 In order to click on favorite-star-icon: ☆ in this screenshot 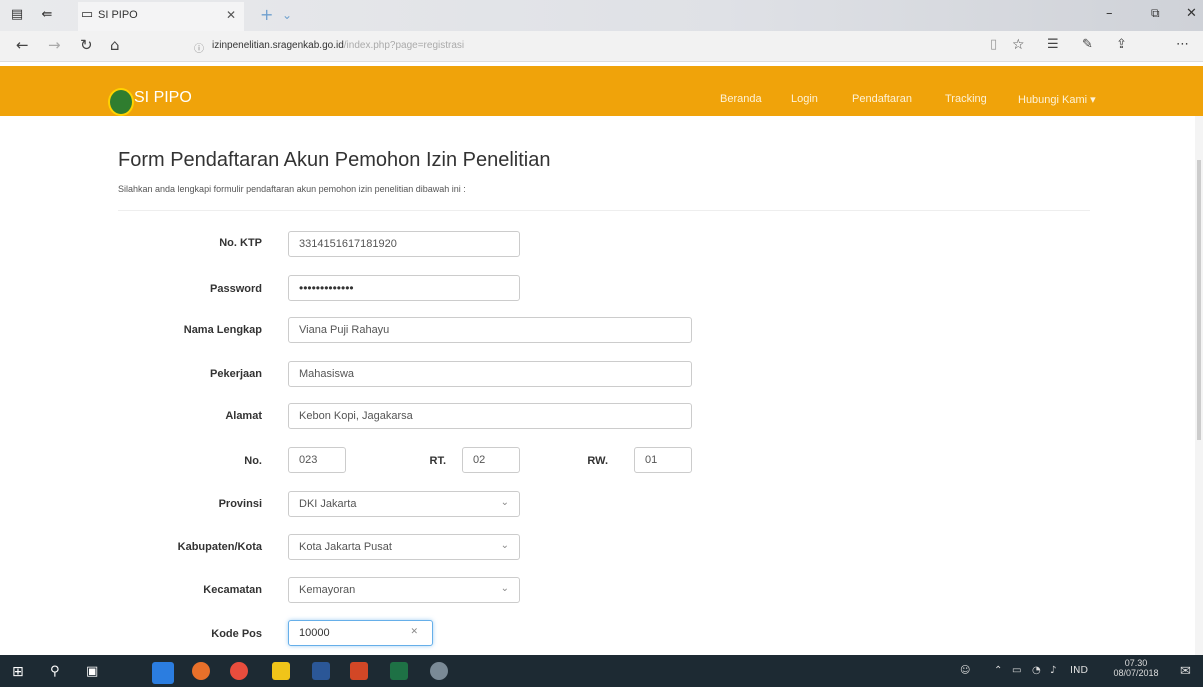, I will do `click(1018, 45)`.